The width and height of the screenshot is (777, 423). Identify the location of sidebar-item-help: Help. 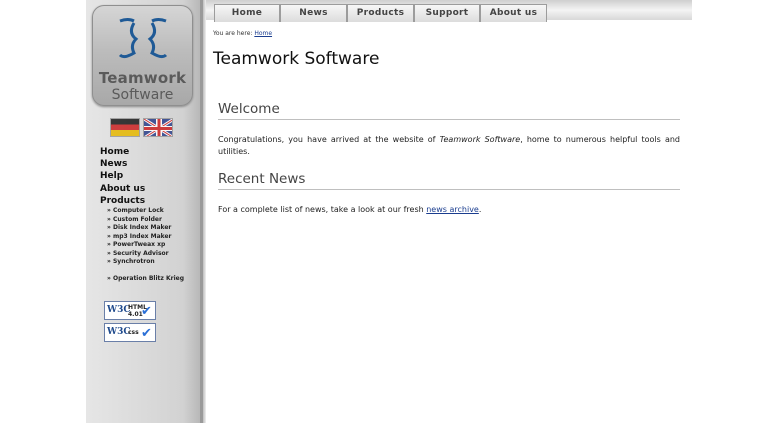
(122, 176).